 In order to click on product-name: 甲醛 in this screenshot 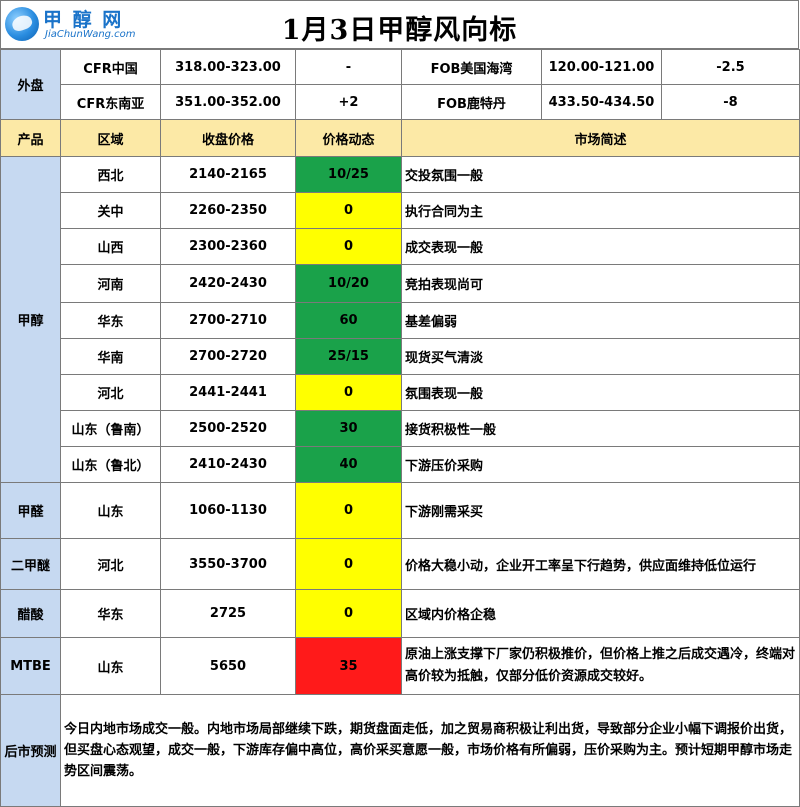, I will do `click(30, 510)`.